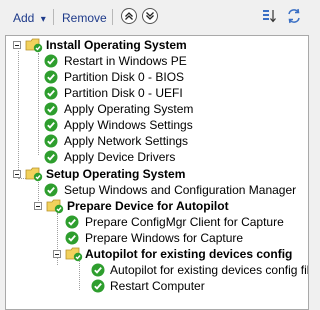 The width and height of the screenshot is (320, 310). I want to click on item-label: Prepare ConfigMgr Client for Capture, so click(184, 222).